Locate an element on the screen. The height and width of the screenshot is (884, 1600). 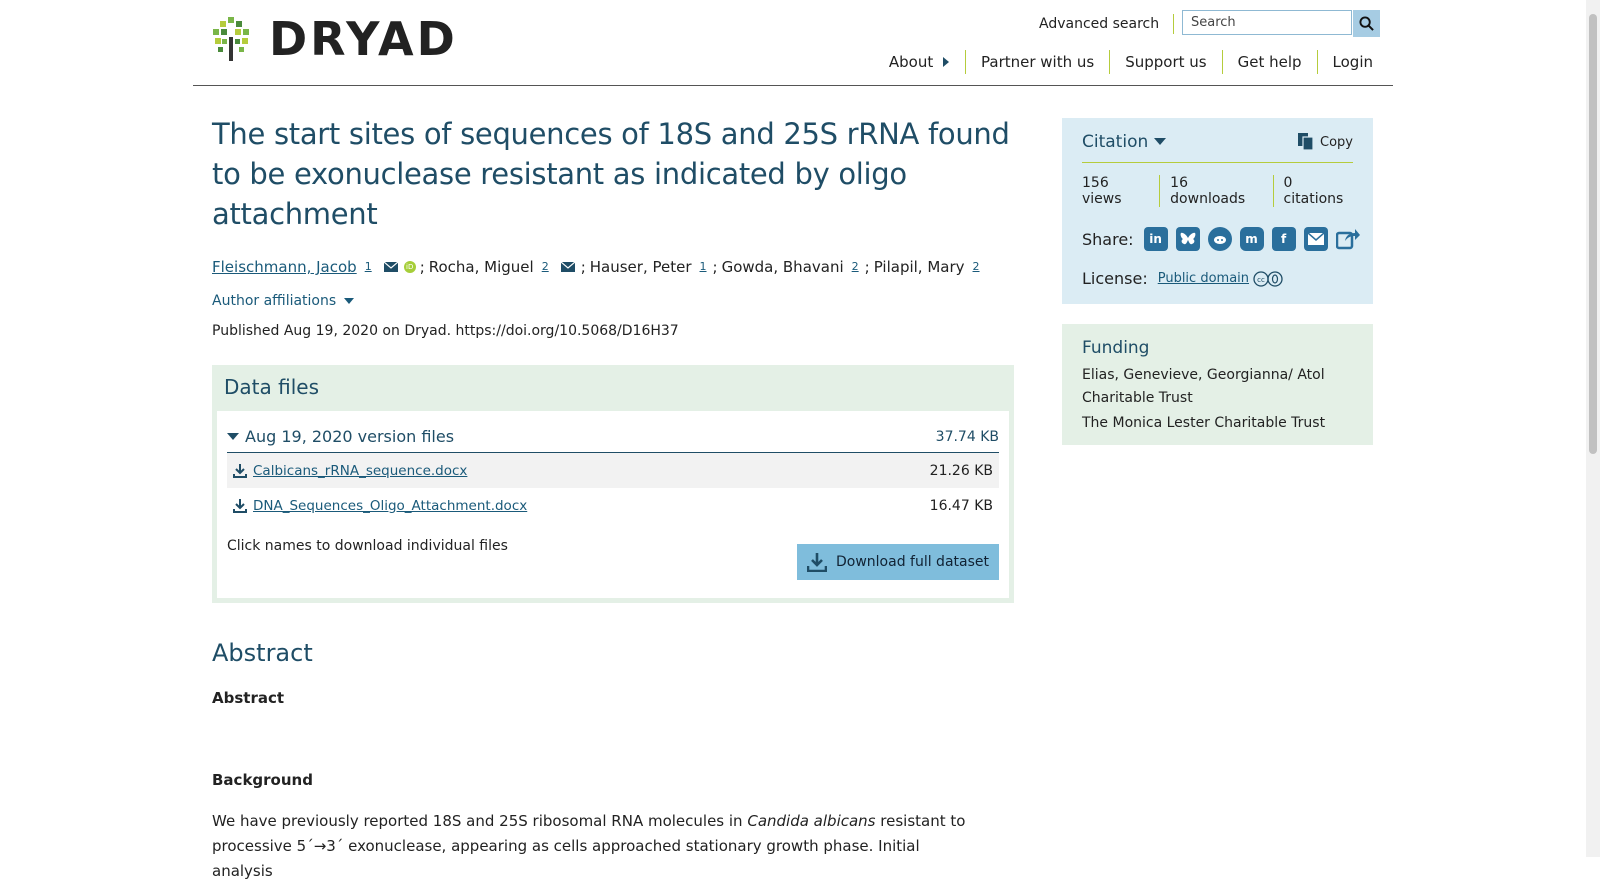
downloads-count: 16 downloads is located at coordinates (1215, 191).